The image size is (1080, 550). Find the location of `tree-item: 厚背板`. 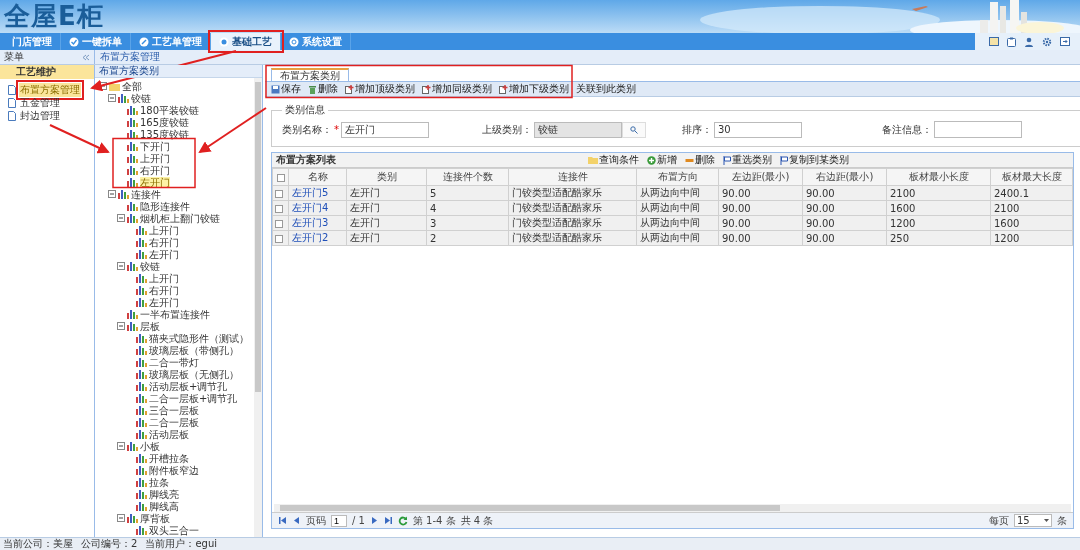

tree-item: 厚背板 is located at coordinates (155, 518).